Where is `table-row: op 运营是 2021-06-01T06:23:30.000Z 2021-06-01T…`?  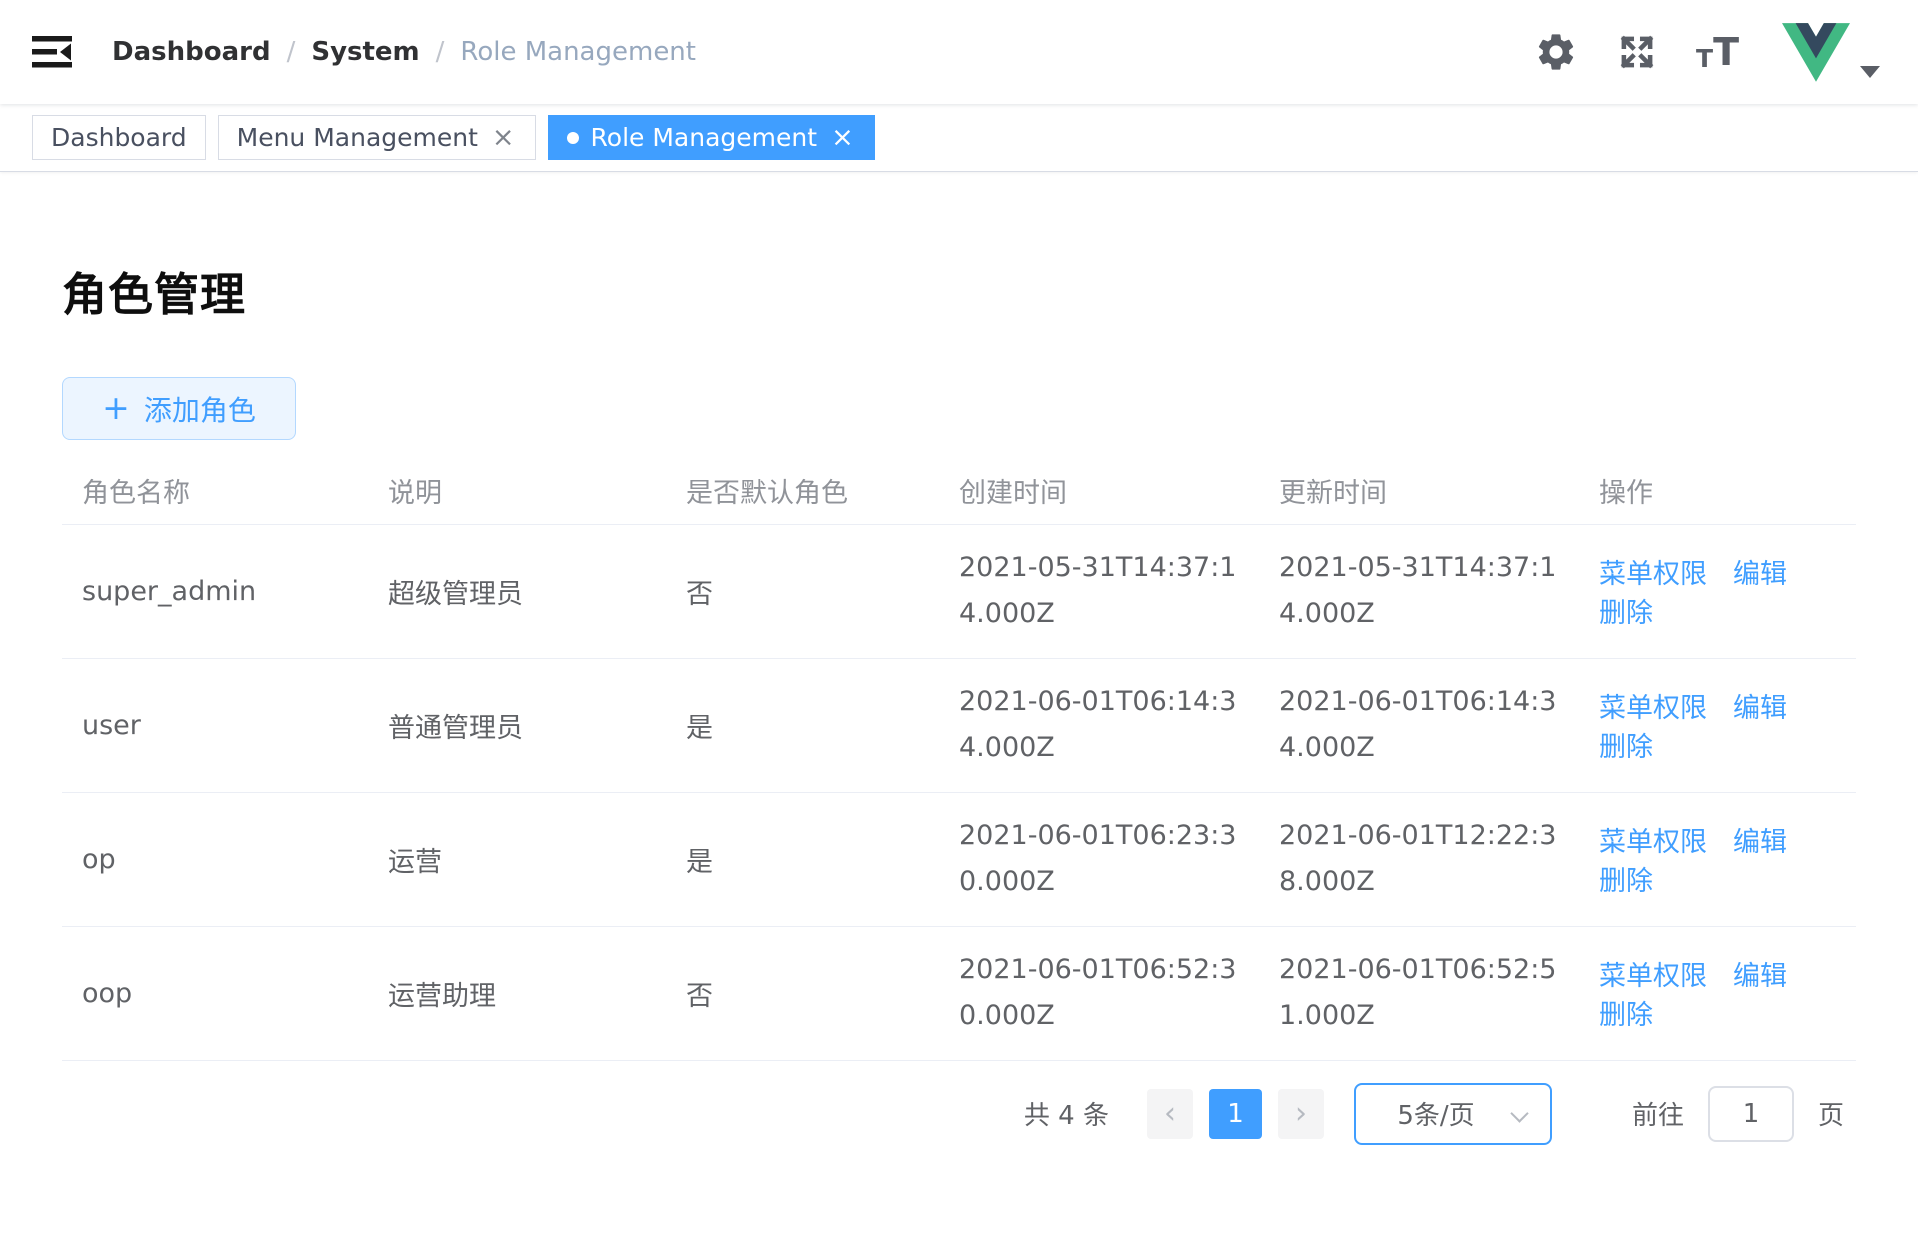
table-row: op 运营是 2021-06-01T06:23:30.000Z 2021-06-01T… is located at coordinates (959, 859).